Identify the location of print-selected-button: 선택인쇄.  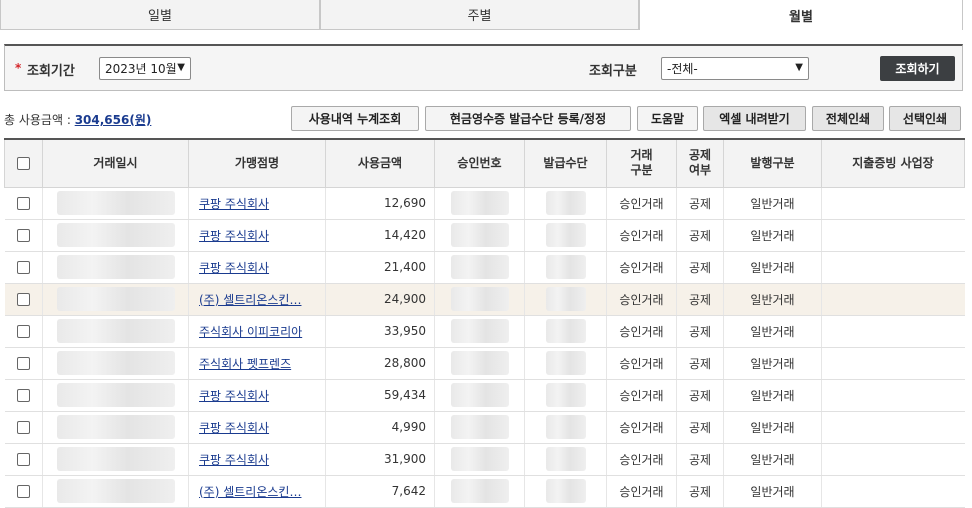
(925, 118).